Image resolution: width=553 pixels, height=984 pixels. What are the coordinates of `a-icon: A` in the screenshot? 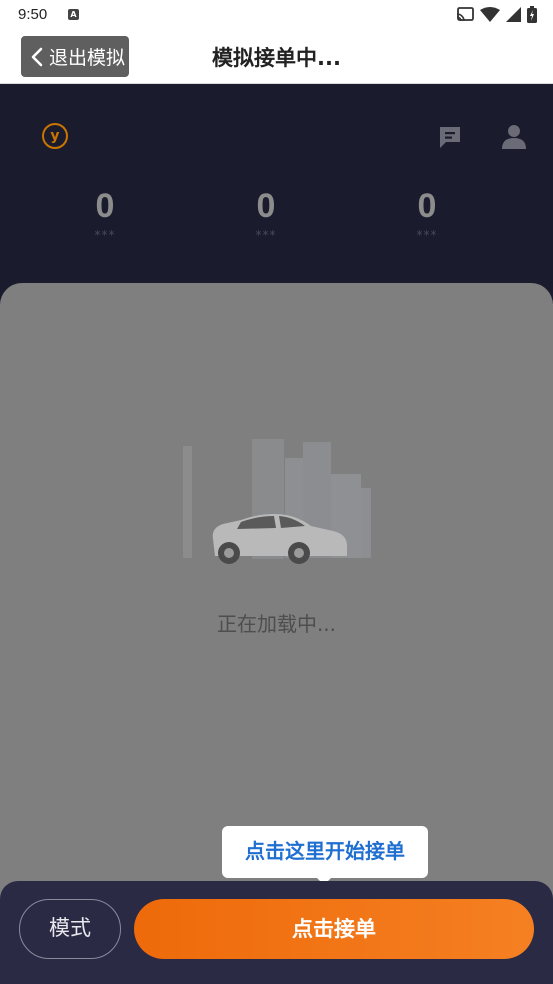 It's located at (73, 14).